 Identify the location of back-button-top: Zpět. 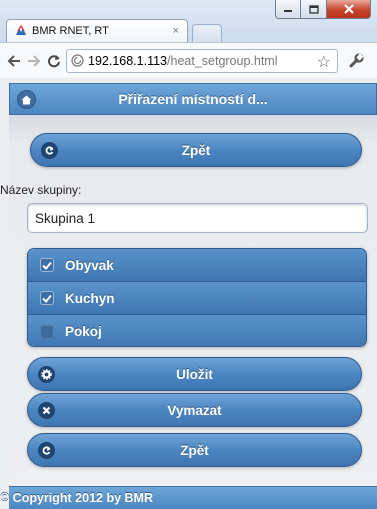
(196, 150).